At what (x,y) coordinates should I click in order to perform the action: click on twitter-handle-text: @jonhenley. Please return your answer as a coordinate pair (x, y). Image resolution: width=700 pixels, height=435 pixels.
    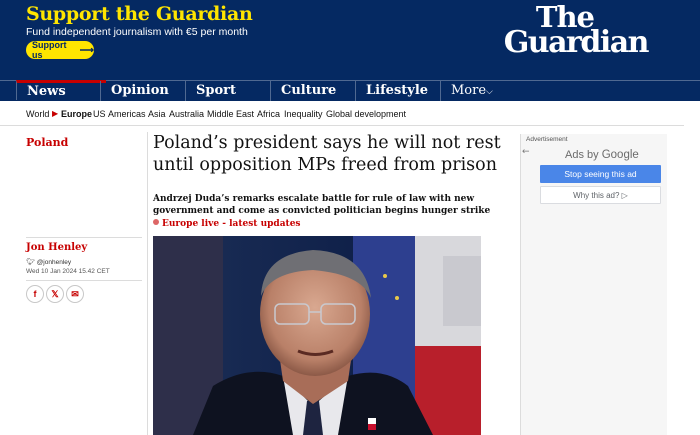
    Looking at the image, I should click on (54, 262).